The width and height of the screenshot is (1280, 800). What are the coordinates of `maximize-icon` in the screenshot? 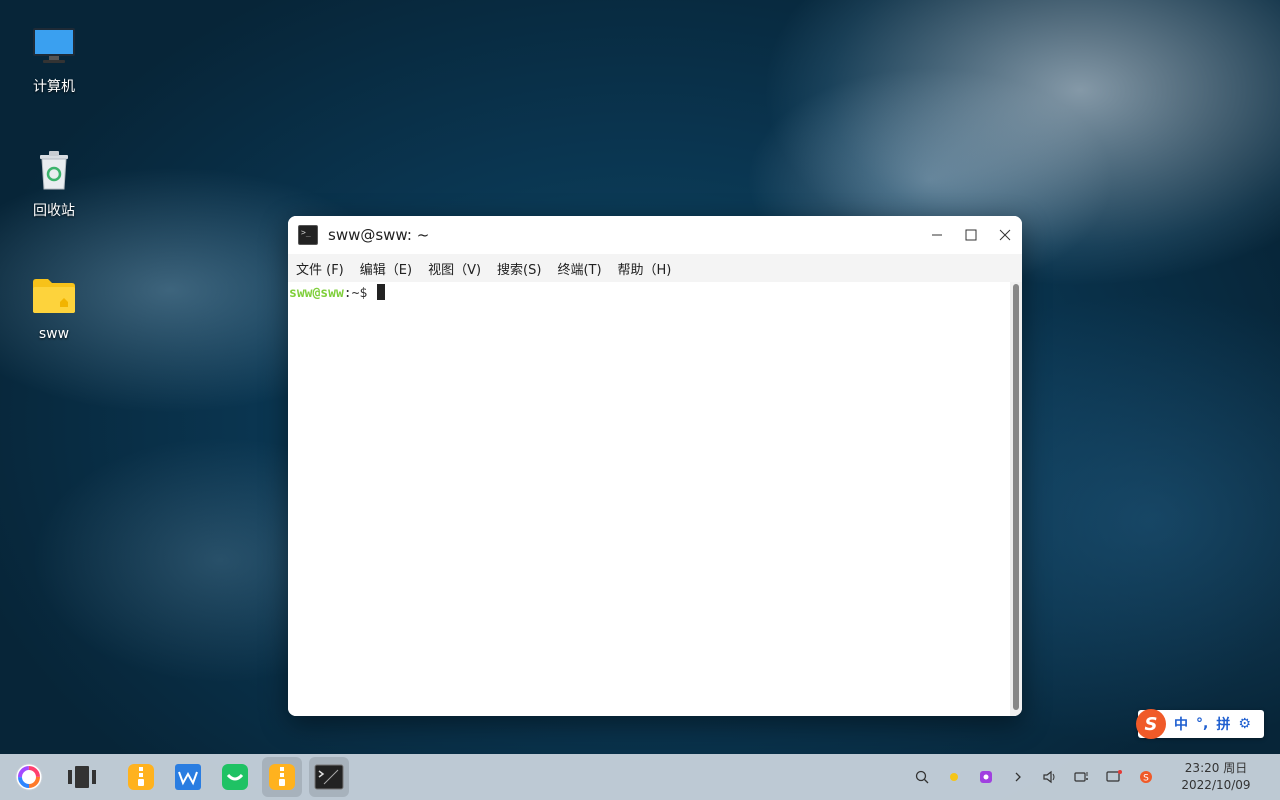 It's located at (971, 235).